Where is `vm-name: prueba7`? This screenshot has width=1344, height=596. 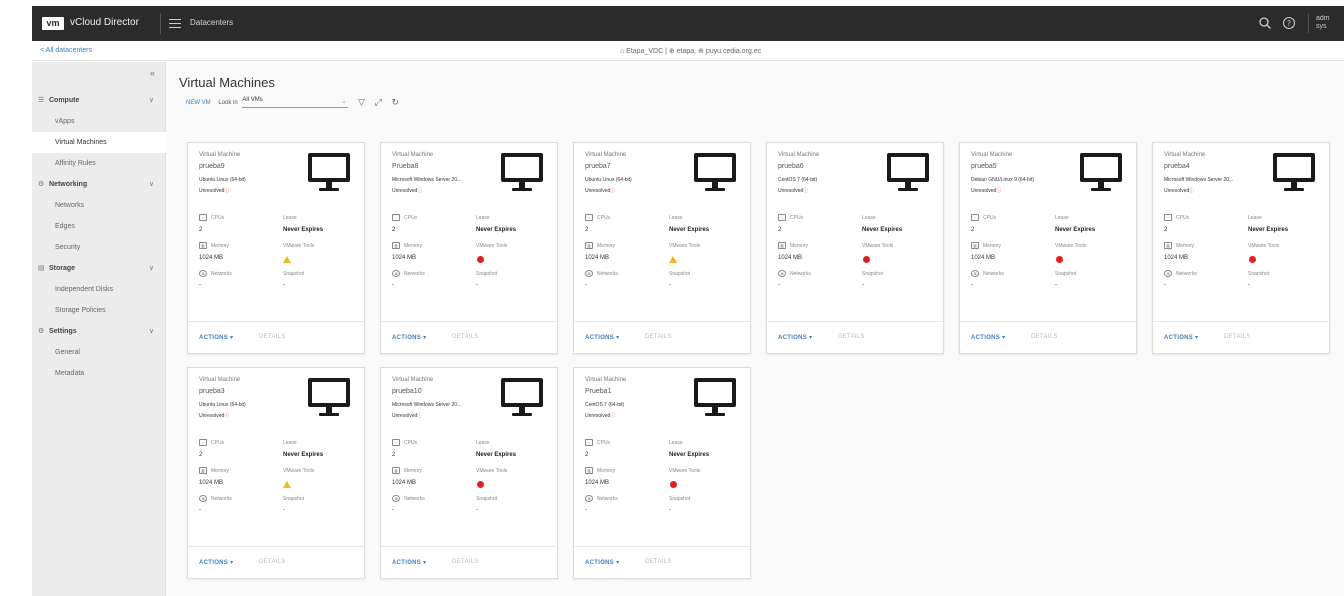
vm-name: prueba7 is located at coordinates (598, 166).